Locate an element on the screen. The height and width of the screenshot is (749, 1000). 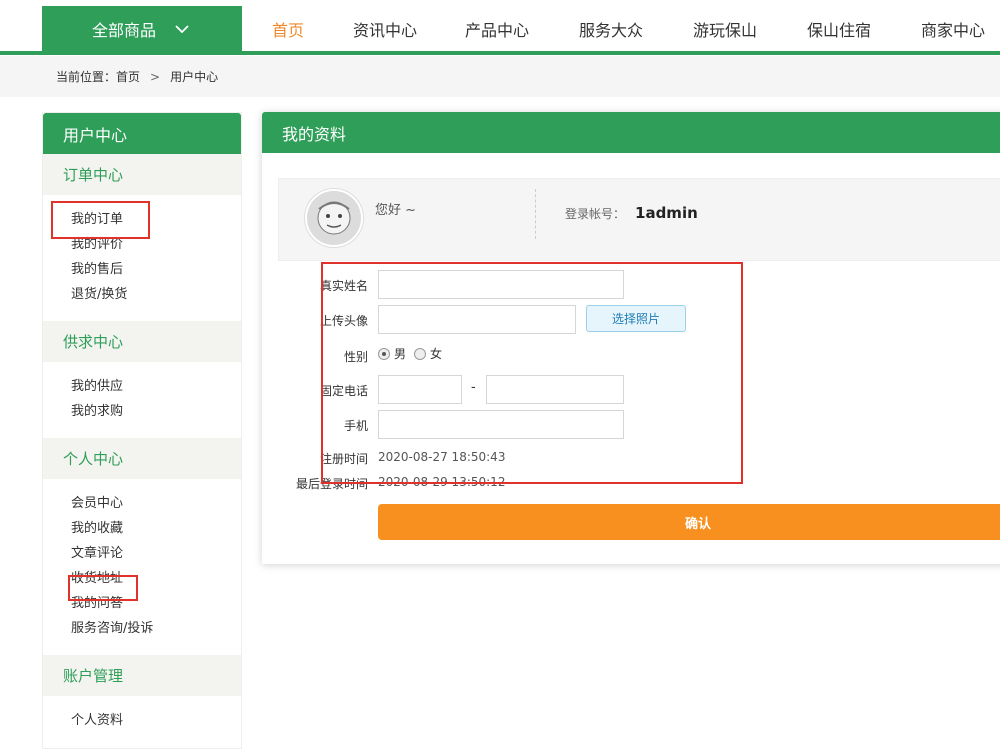
profile-summary: 您好 ~ 登录帐号： 1admin is located at coordinates (639, 219).